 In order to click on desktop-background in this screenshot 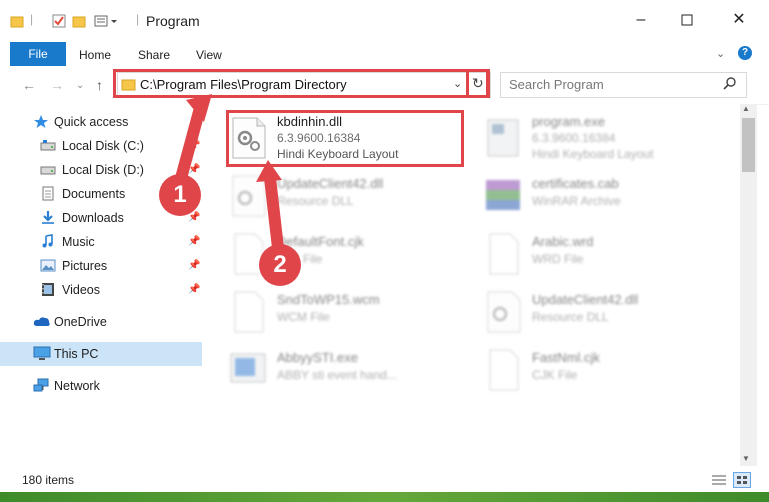, I will do `click(384, 497)`.